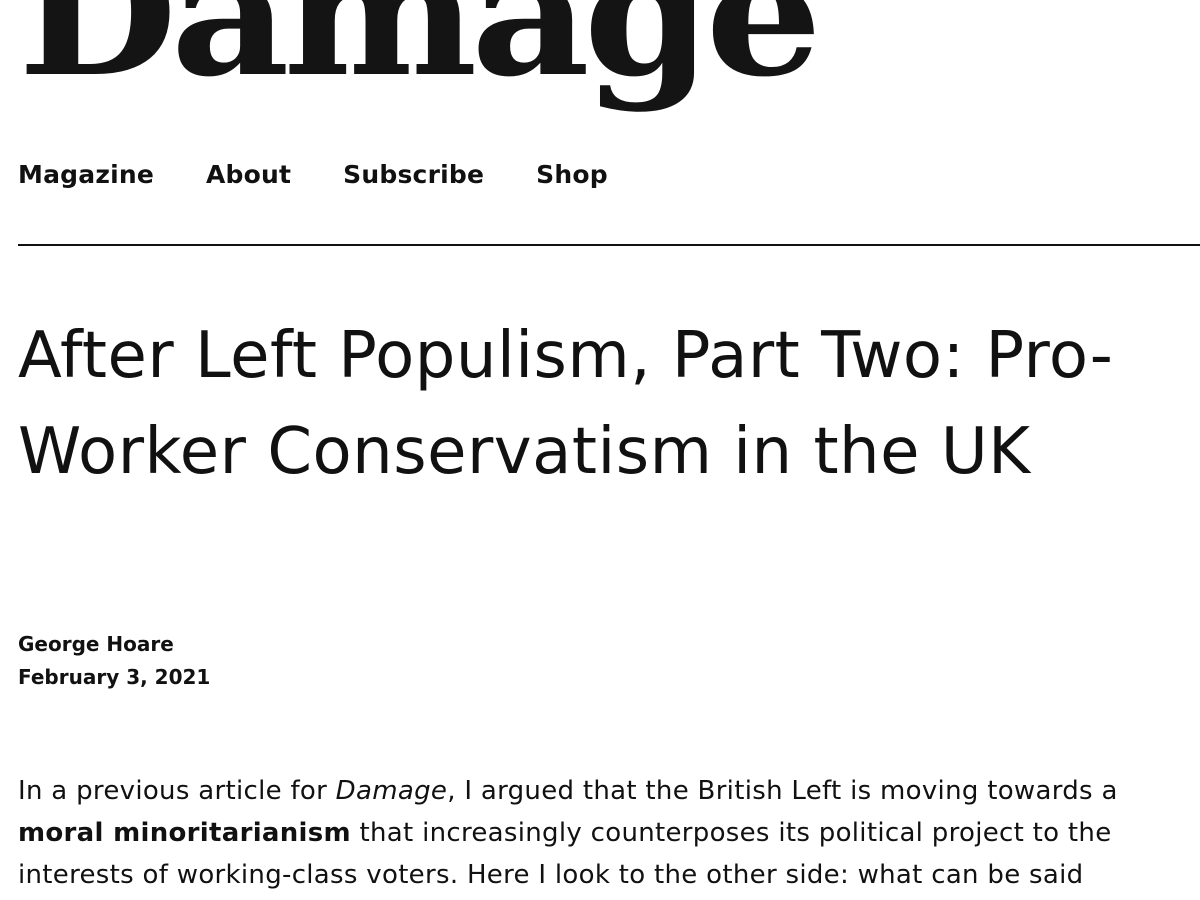  I want to click on header-divider, so click(609, 245).